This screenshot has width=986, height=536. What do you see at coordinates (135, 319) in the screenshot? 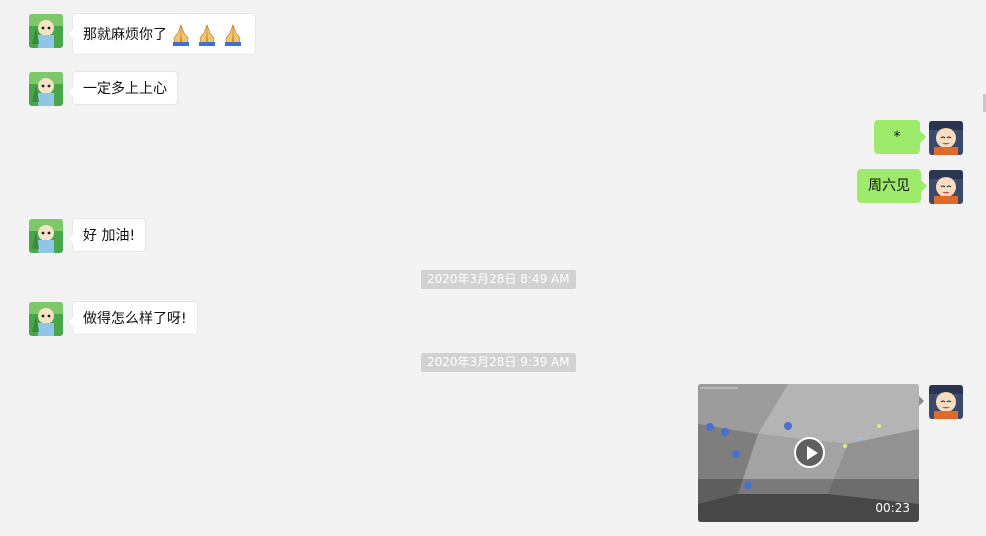
I see `message-text: 做得怎么样了呀!` at bounding box center [135, 319].